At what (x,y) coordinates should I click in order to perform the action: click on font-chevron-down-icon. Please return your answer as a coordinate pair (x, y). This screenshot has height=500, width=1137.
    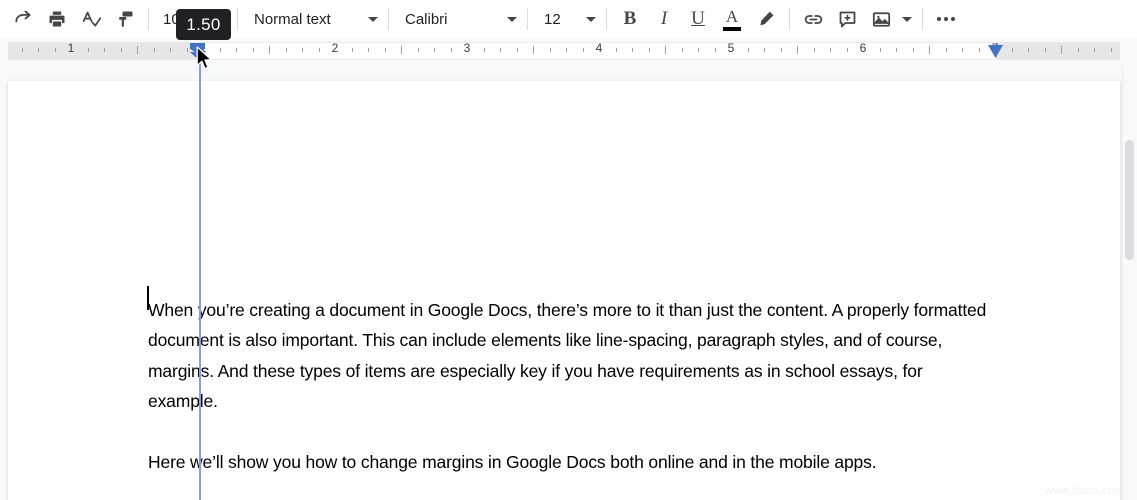
    Looking at the image, I should click on (512, 19).